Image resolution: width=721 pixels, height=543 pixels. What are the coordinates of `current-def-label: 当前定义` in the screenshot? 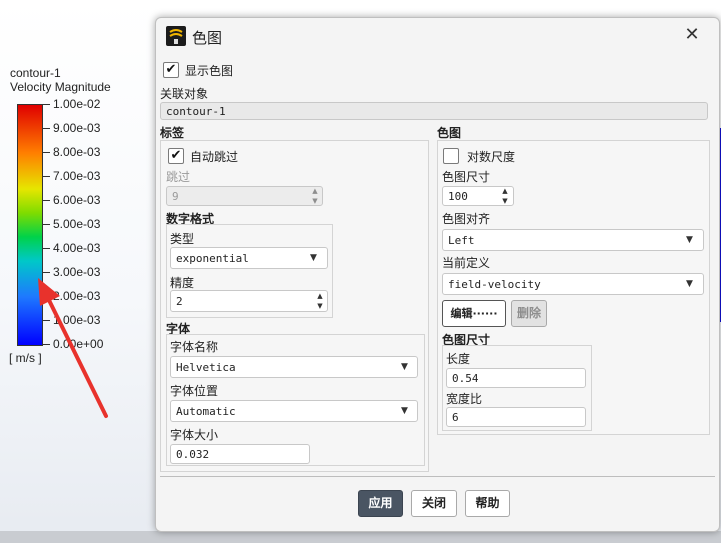 It's located at (466, 263).